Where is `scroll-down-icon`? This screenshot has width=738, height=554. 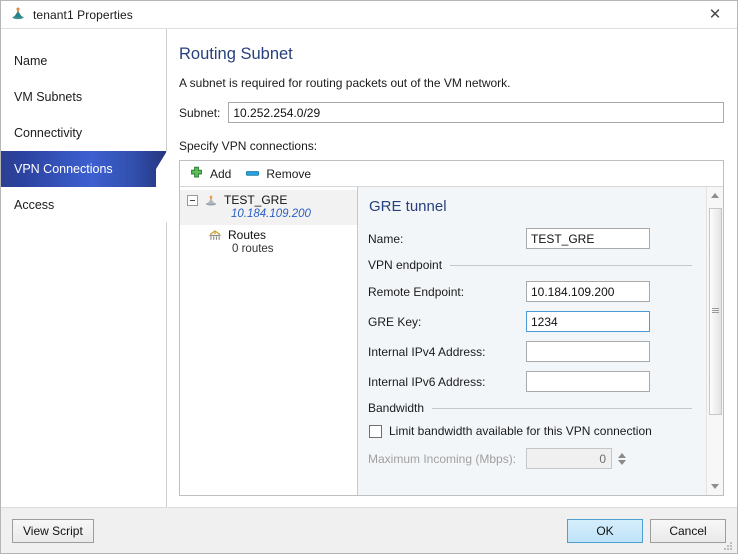 scroll-down-icon is located at coordinates (715, 486).